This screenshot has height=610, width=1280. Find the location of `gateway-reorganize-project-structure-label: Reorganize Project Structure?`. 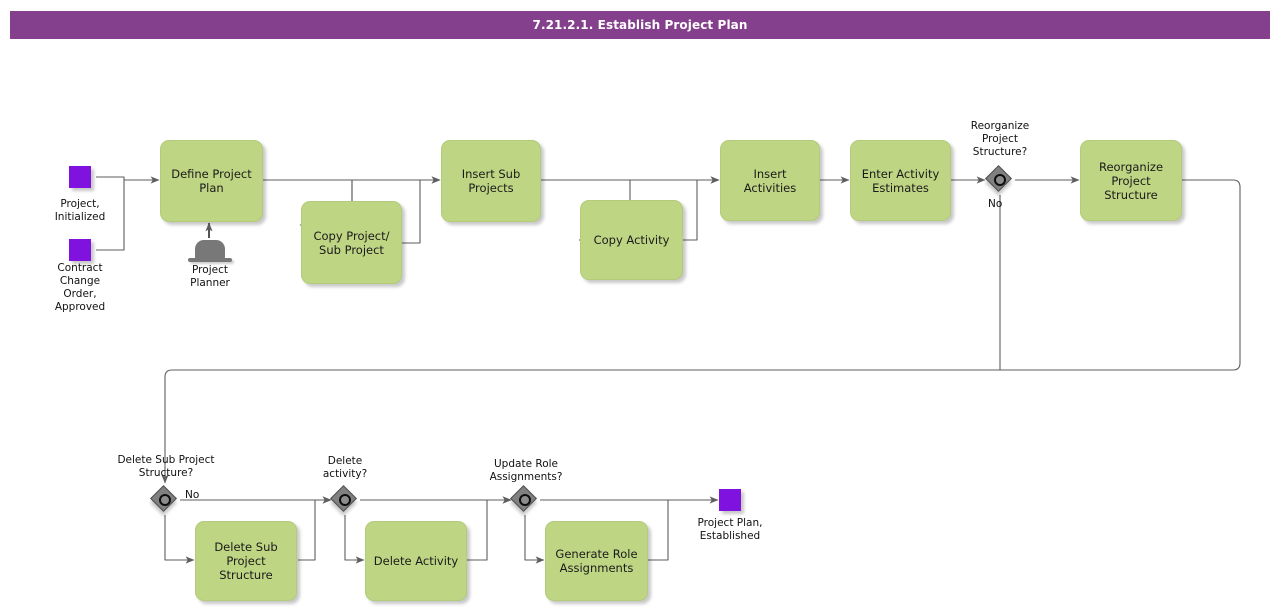

gateway-reorganize-project-structure-label: Reorganize Project Structure? is located at coordinates (1000, 139).